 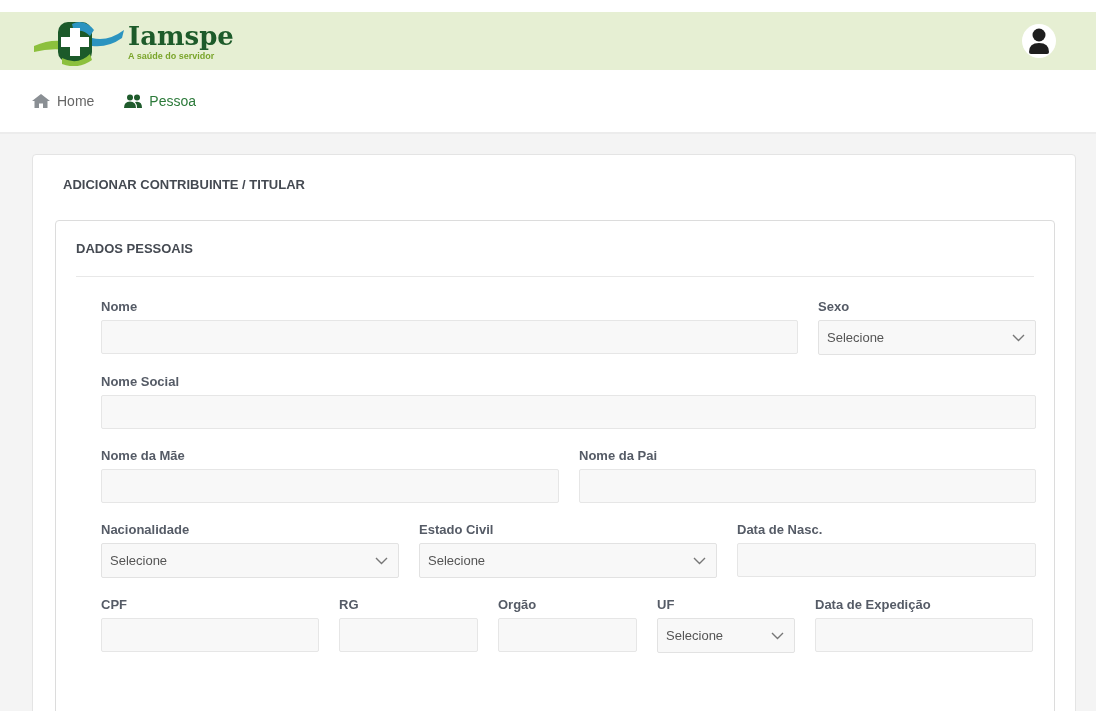 What do you see at coordinates (41, 101) in the screenshot?
I see `home-icon` at bounding box center [41, 101].